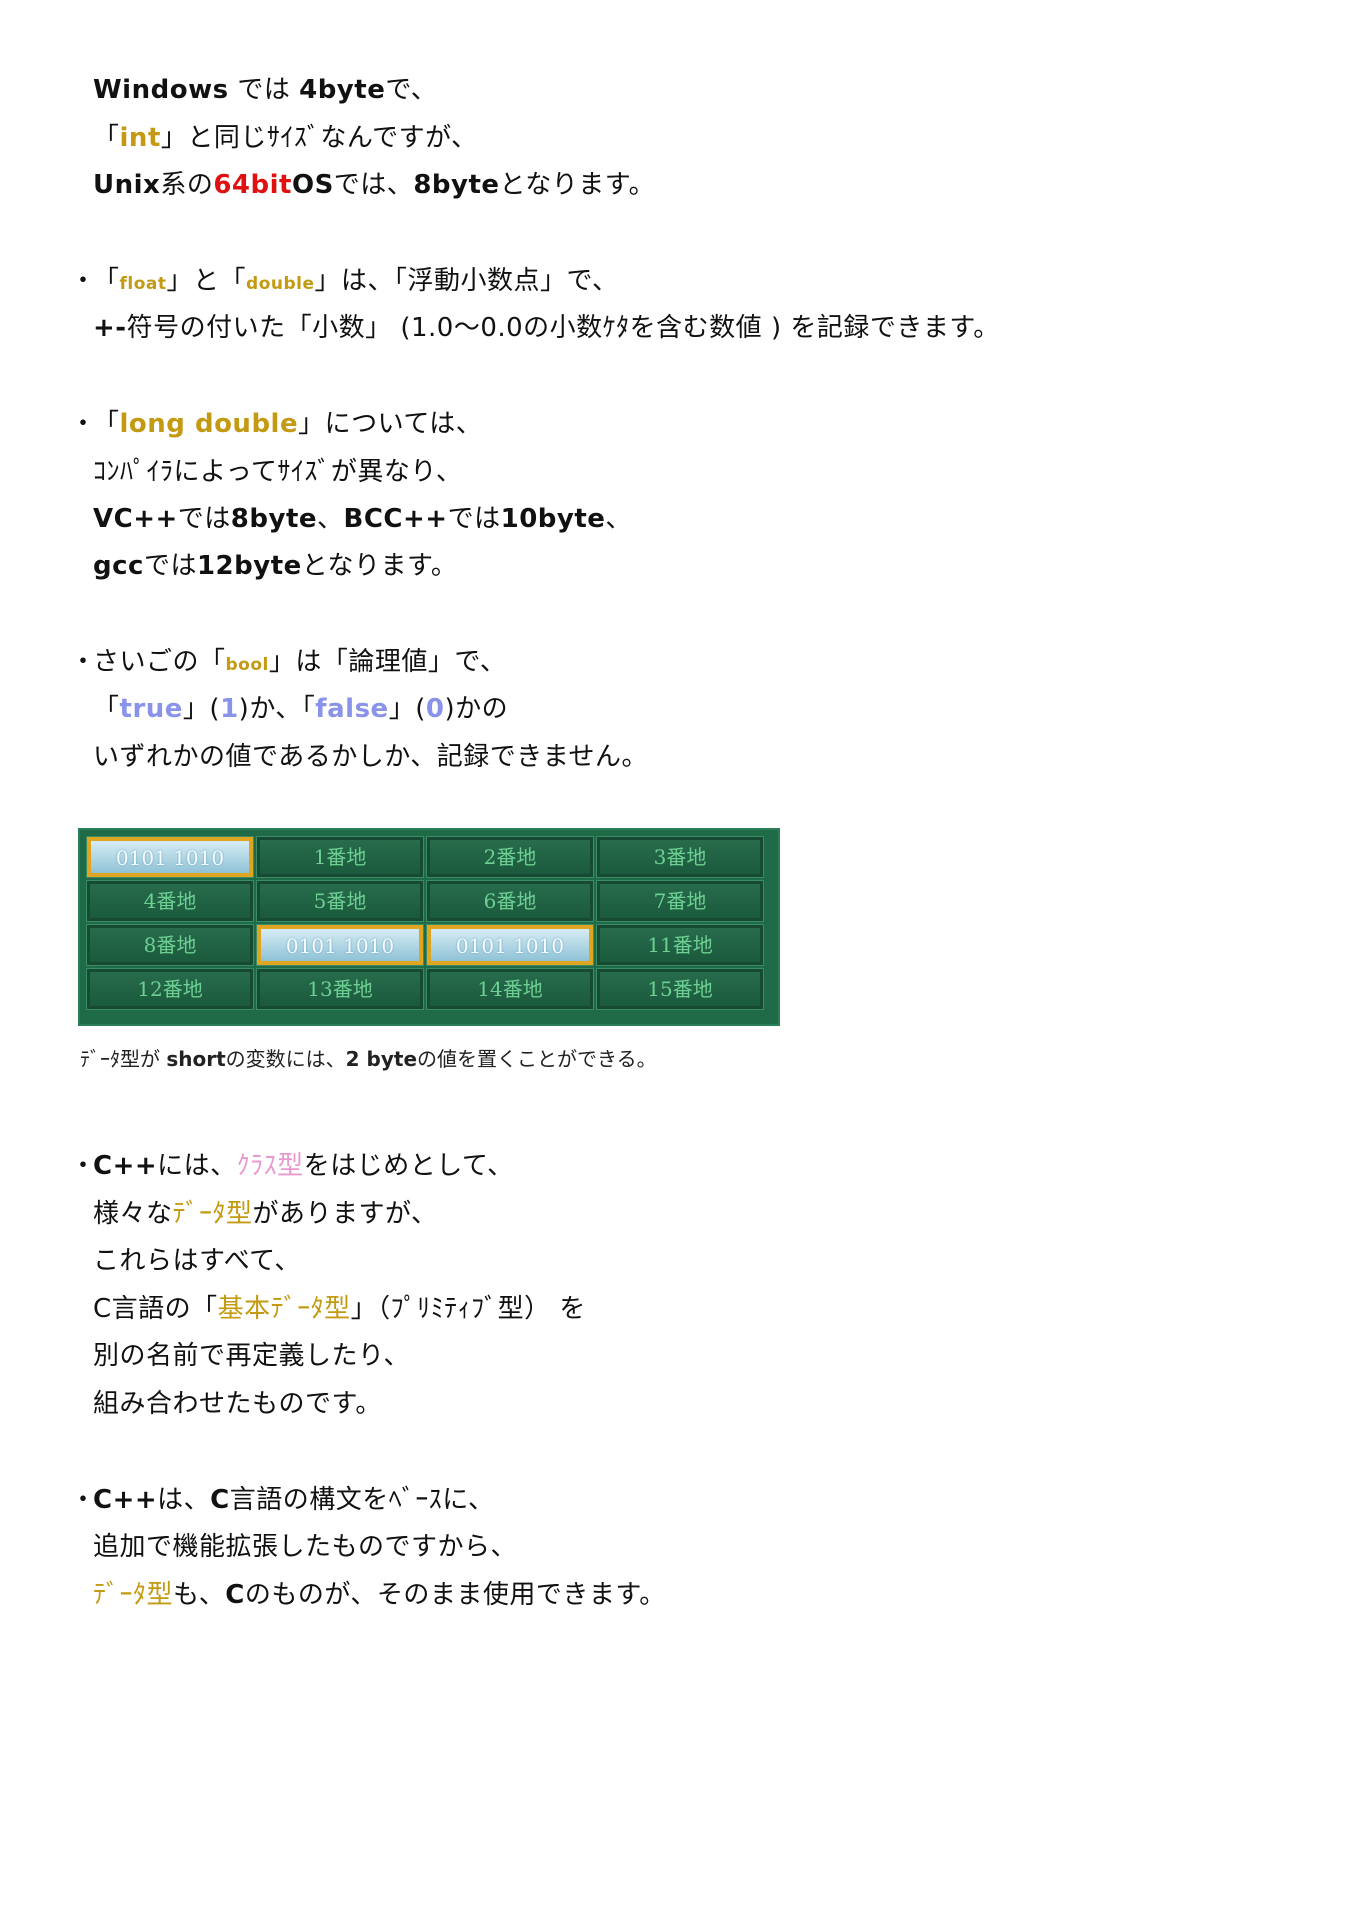 The height and width of the screenshot is (1920, 1363). What do you see at coordinates (237, 1404) in the screenshot?
I see `text-line: 組み合わせたものです。` at bounding box center [237, 1404].